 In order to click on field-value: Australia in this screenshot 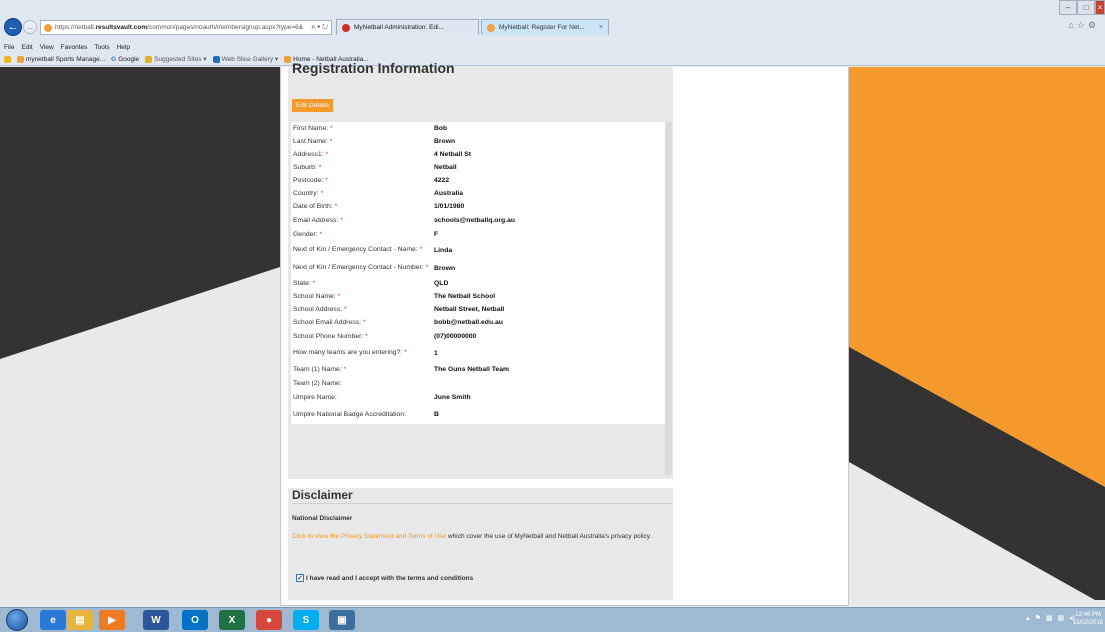, I will do `click(449, 193)`.